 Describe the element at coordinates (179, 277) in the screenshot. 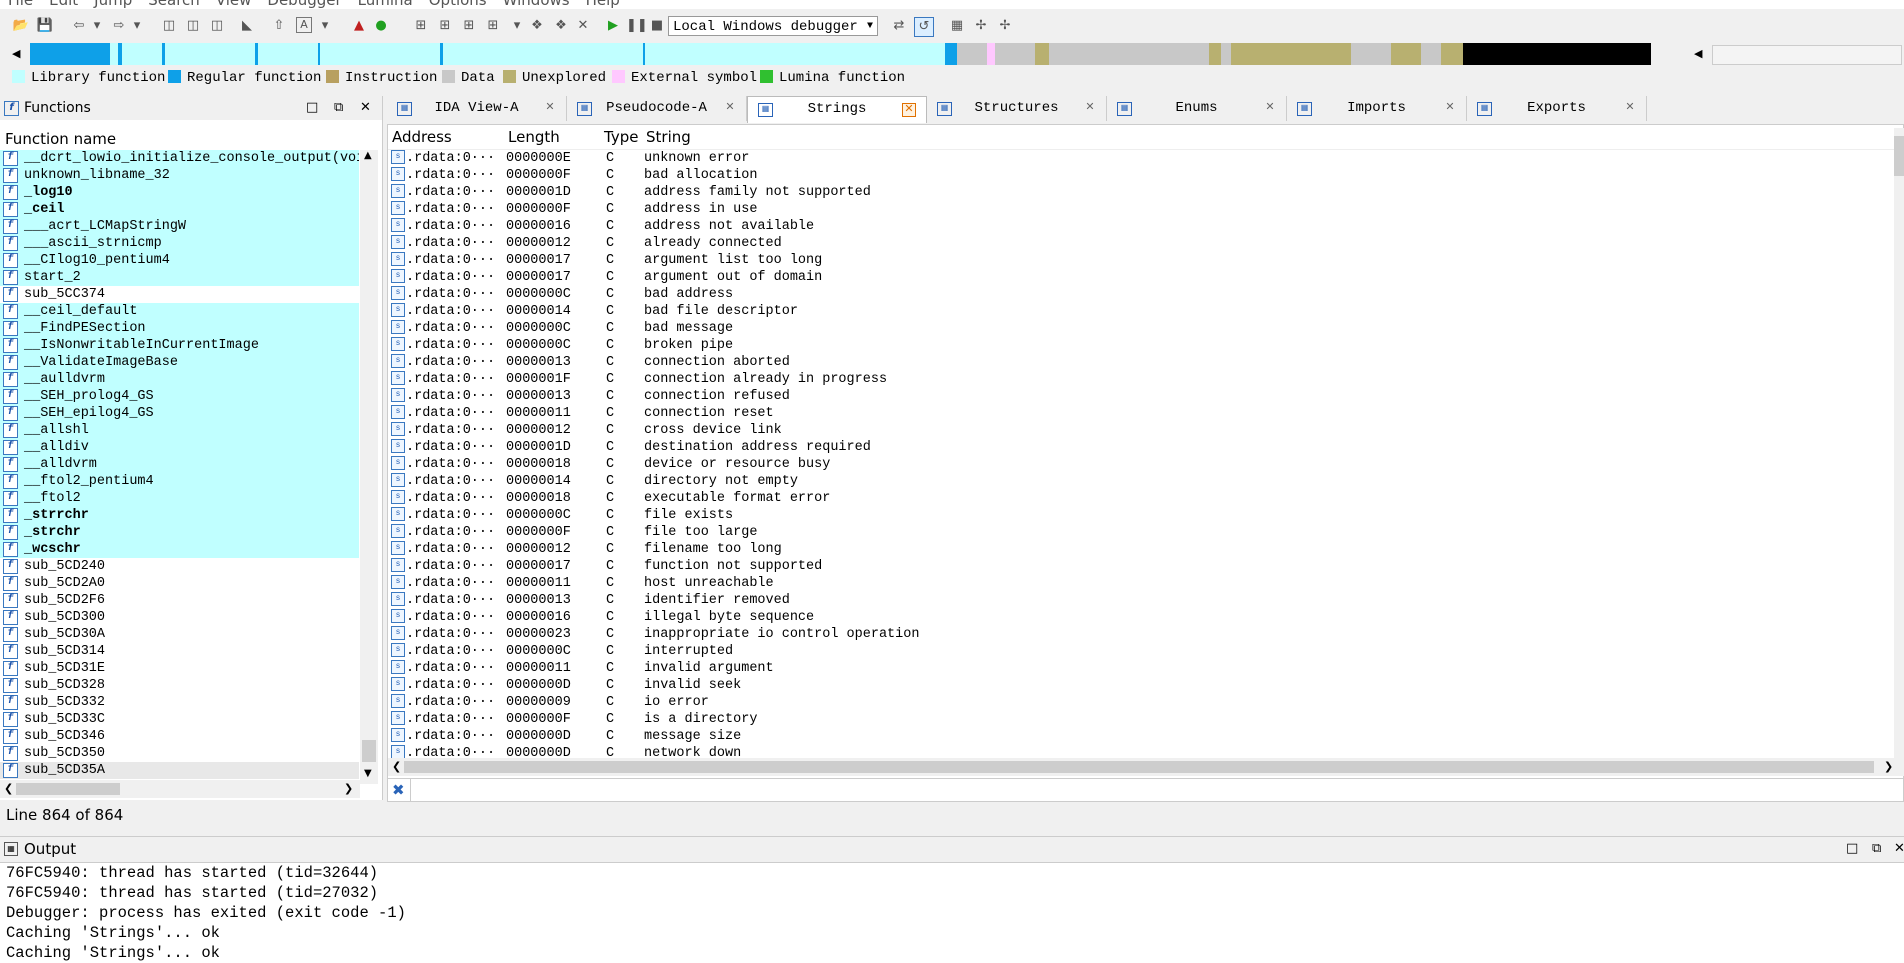

I see `function-row: f start_2` at that location.